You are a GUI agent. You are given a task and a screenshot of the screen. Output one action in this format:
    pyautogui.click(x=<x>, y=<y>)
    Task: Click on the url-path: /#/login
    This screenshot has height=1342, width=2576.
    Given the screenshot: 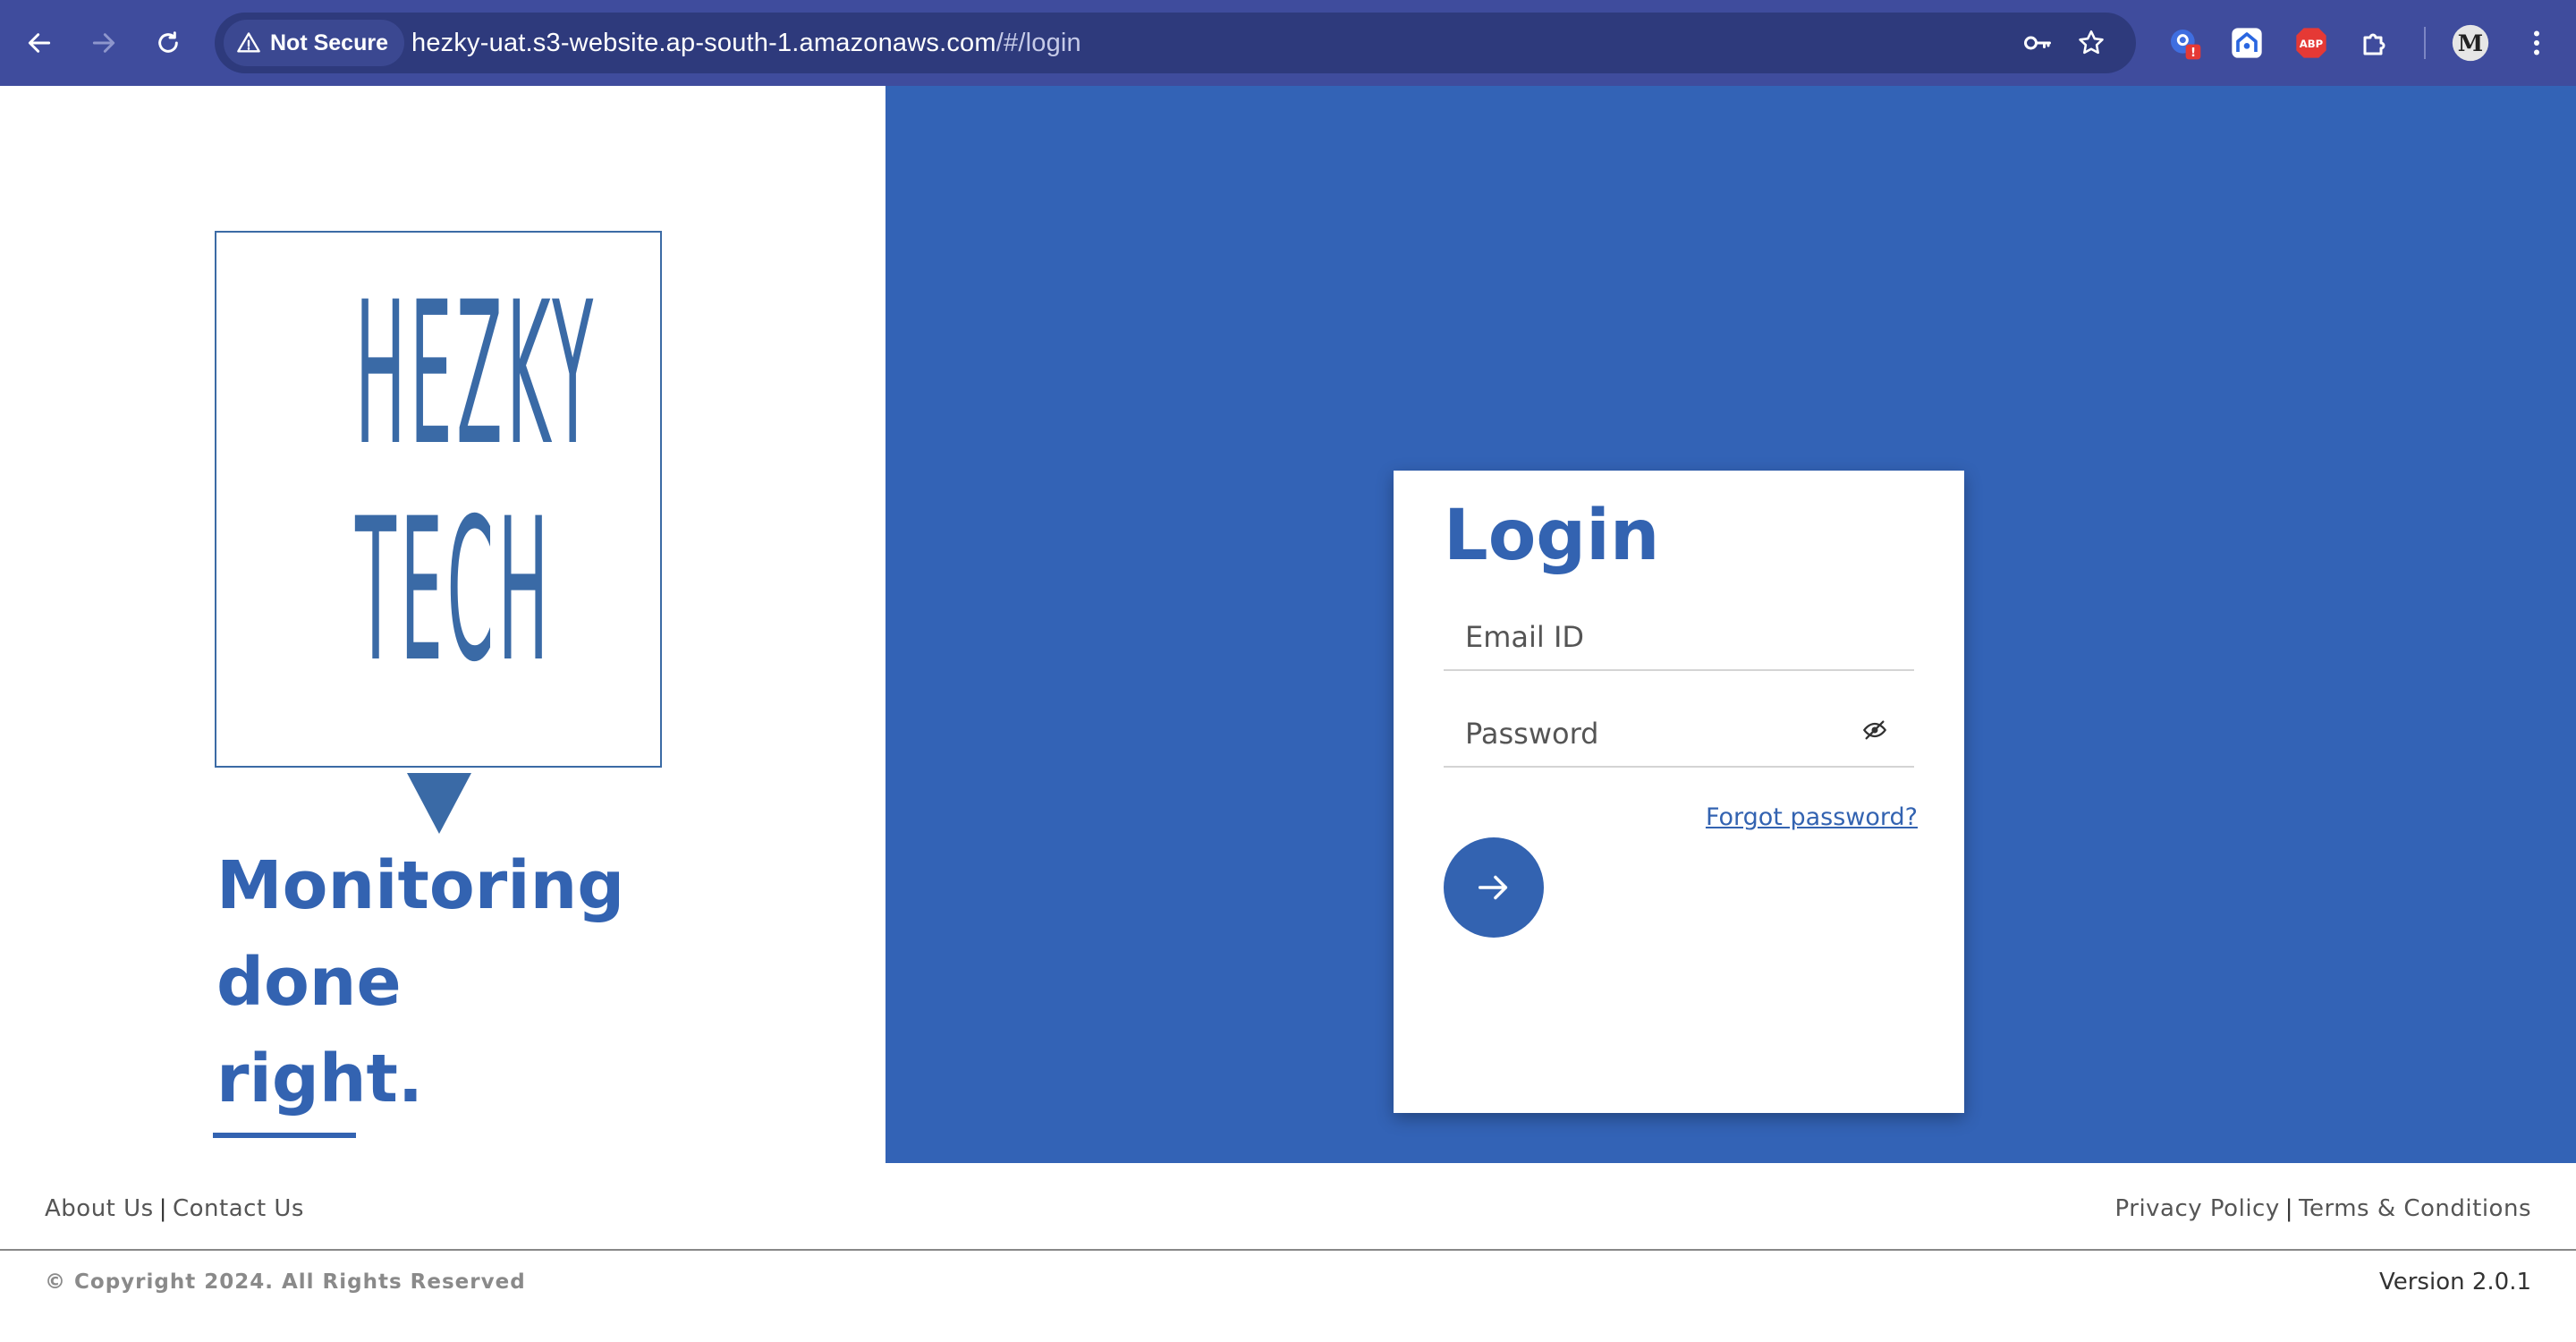 What is the action you would take?
    pyautogui.click(x=1038, y=43)
    